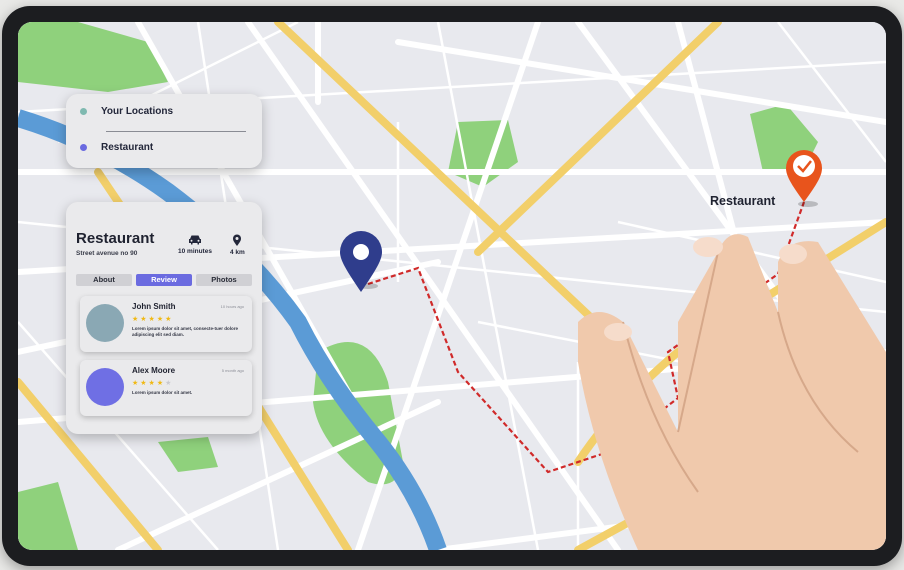  Describe the element at coordinates (104, 280) in the screenshot. I see `tab-about: About` at that location.